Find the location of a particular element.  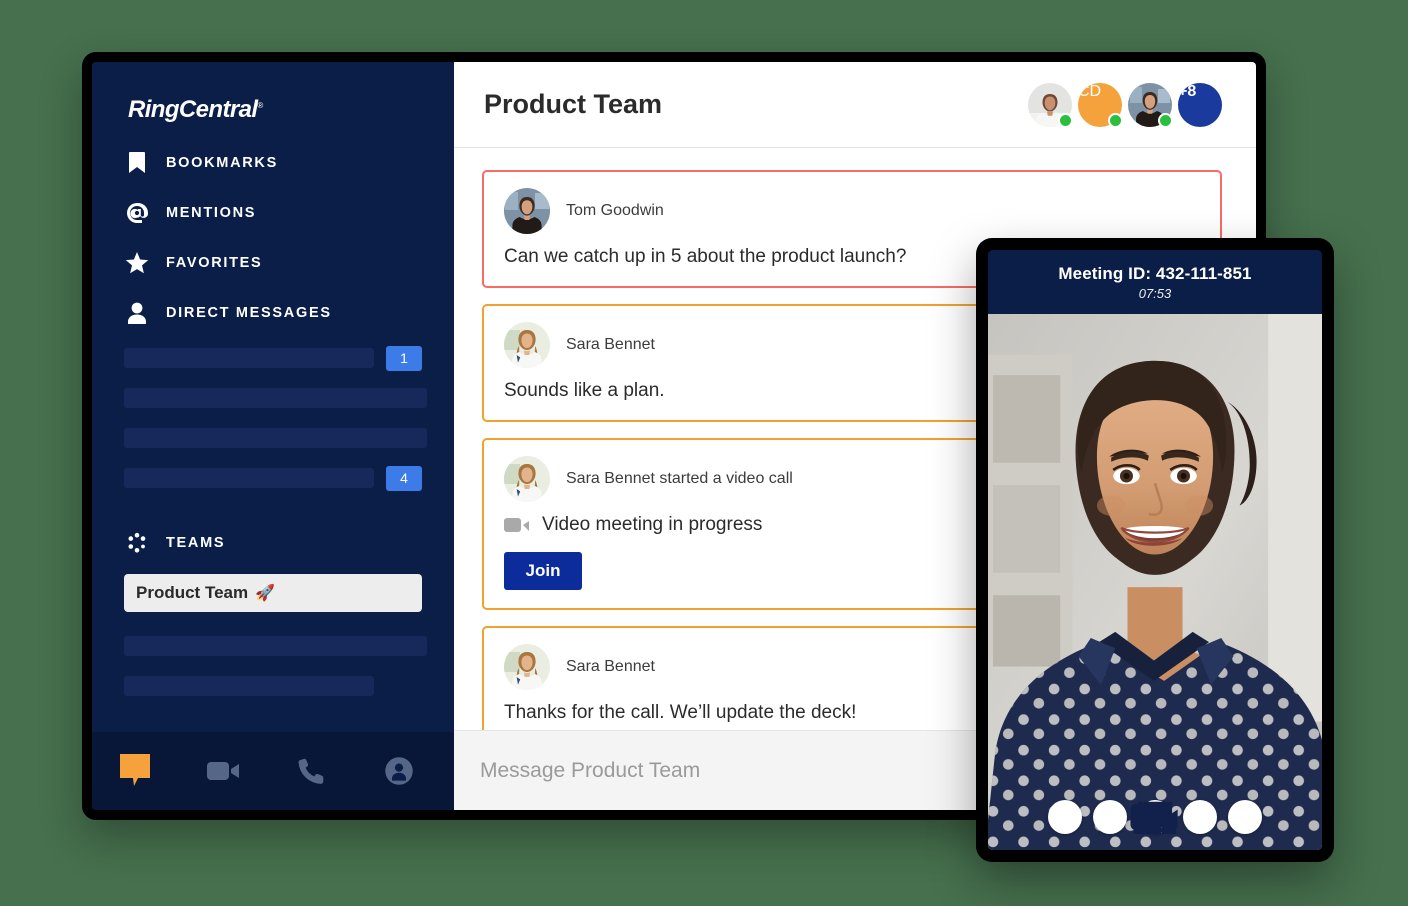

sidebar-item-label: MENTIONS is located at coordinates (211, 213).